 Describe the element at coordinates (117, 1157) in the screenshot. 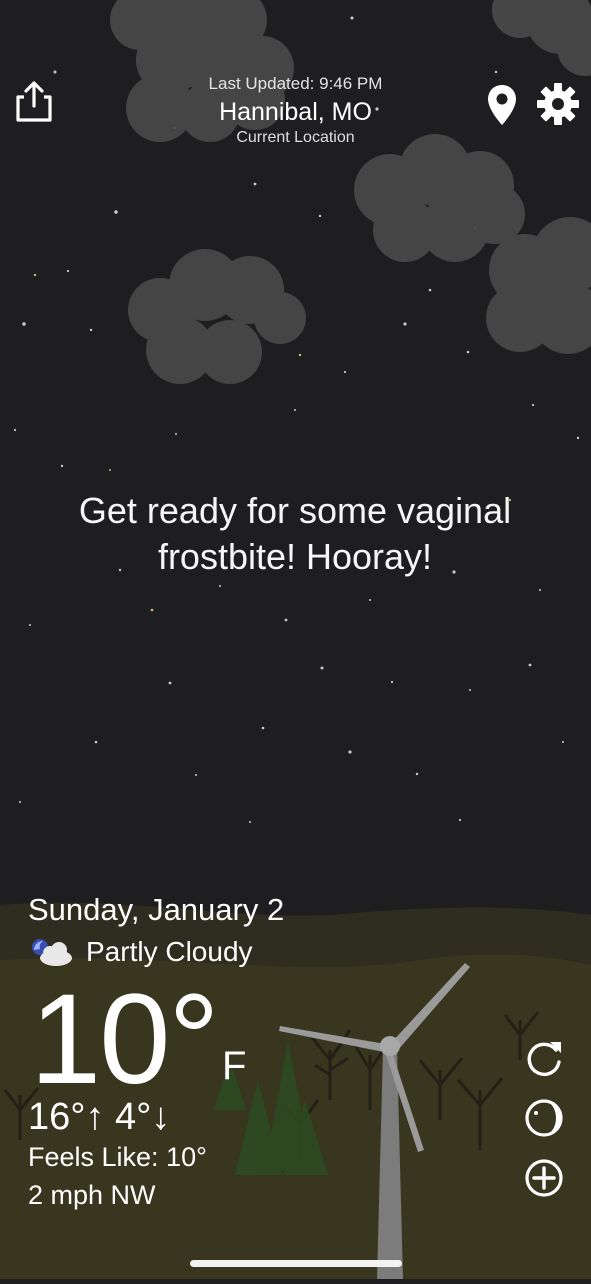

I see `feels-like-text: Feels Like: 10°` at that location.